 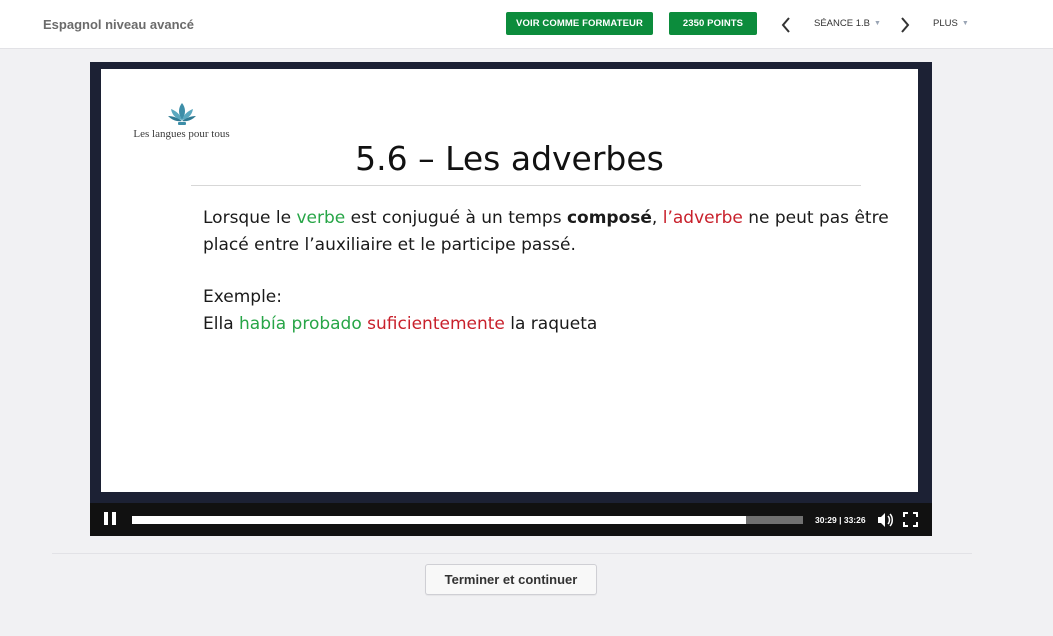 I want to click on volume-icon, so click(x=885, y=520).